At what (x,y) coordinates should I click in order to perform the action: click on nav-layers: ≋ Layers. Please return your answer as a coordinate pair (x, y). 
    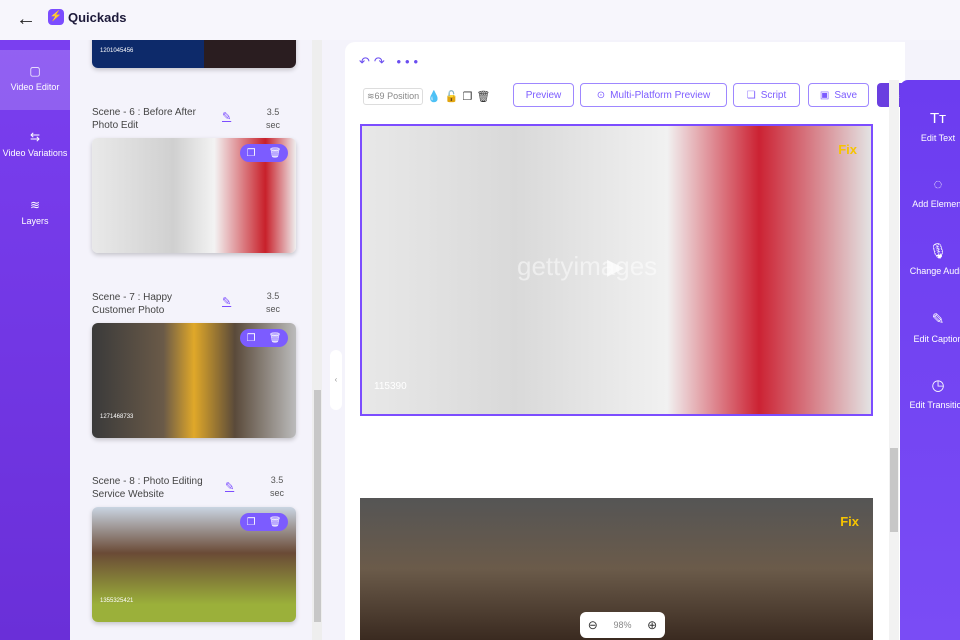
    Looking at the image, I should click on (35, 212).